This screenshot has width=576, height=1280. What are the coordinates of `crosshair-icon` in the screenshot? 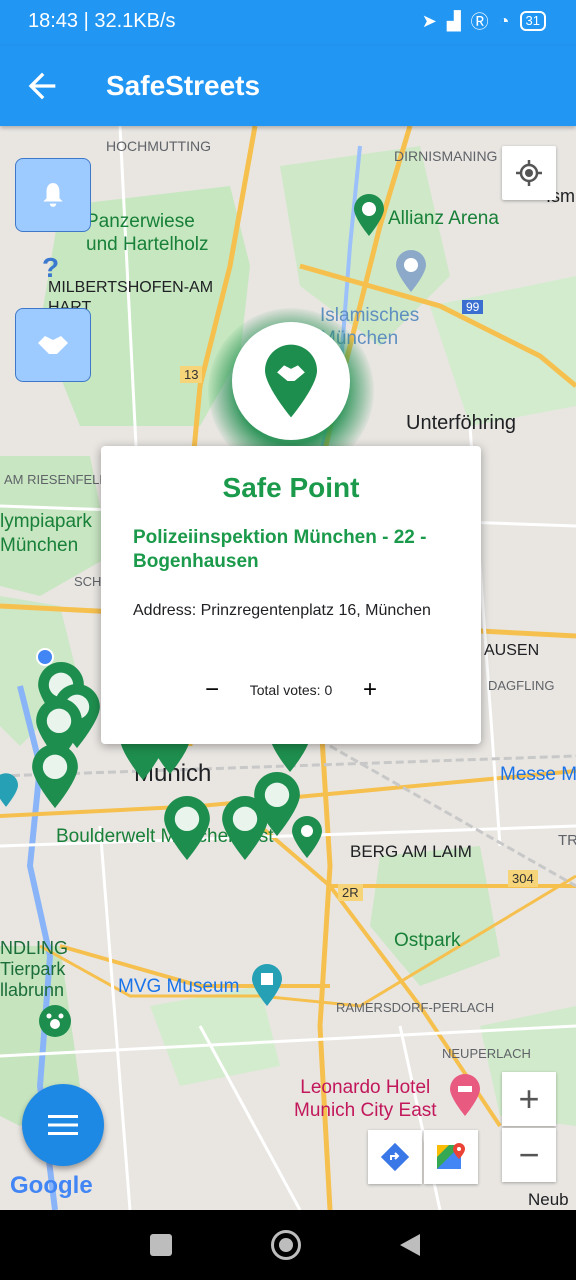 It's located at (529, 173).